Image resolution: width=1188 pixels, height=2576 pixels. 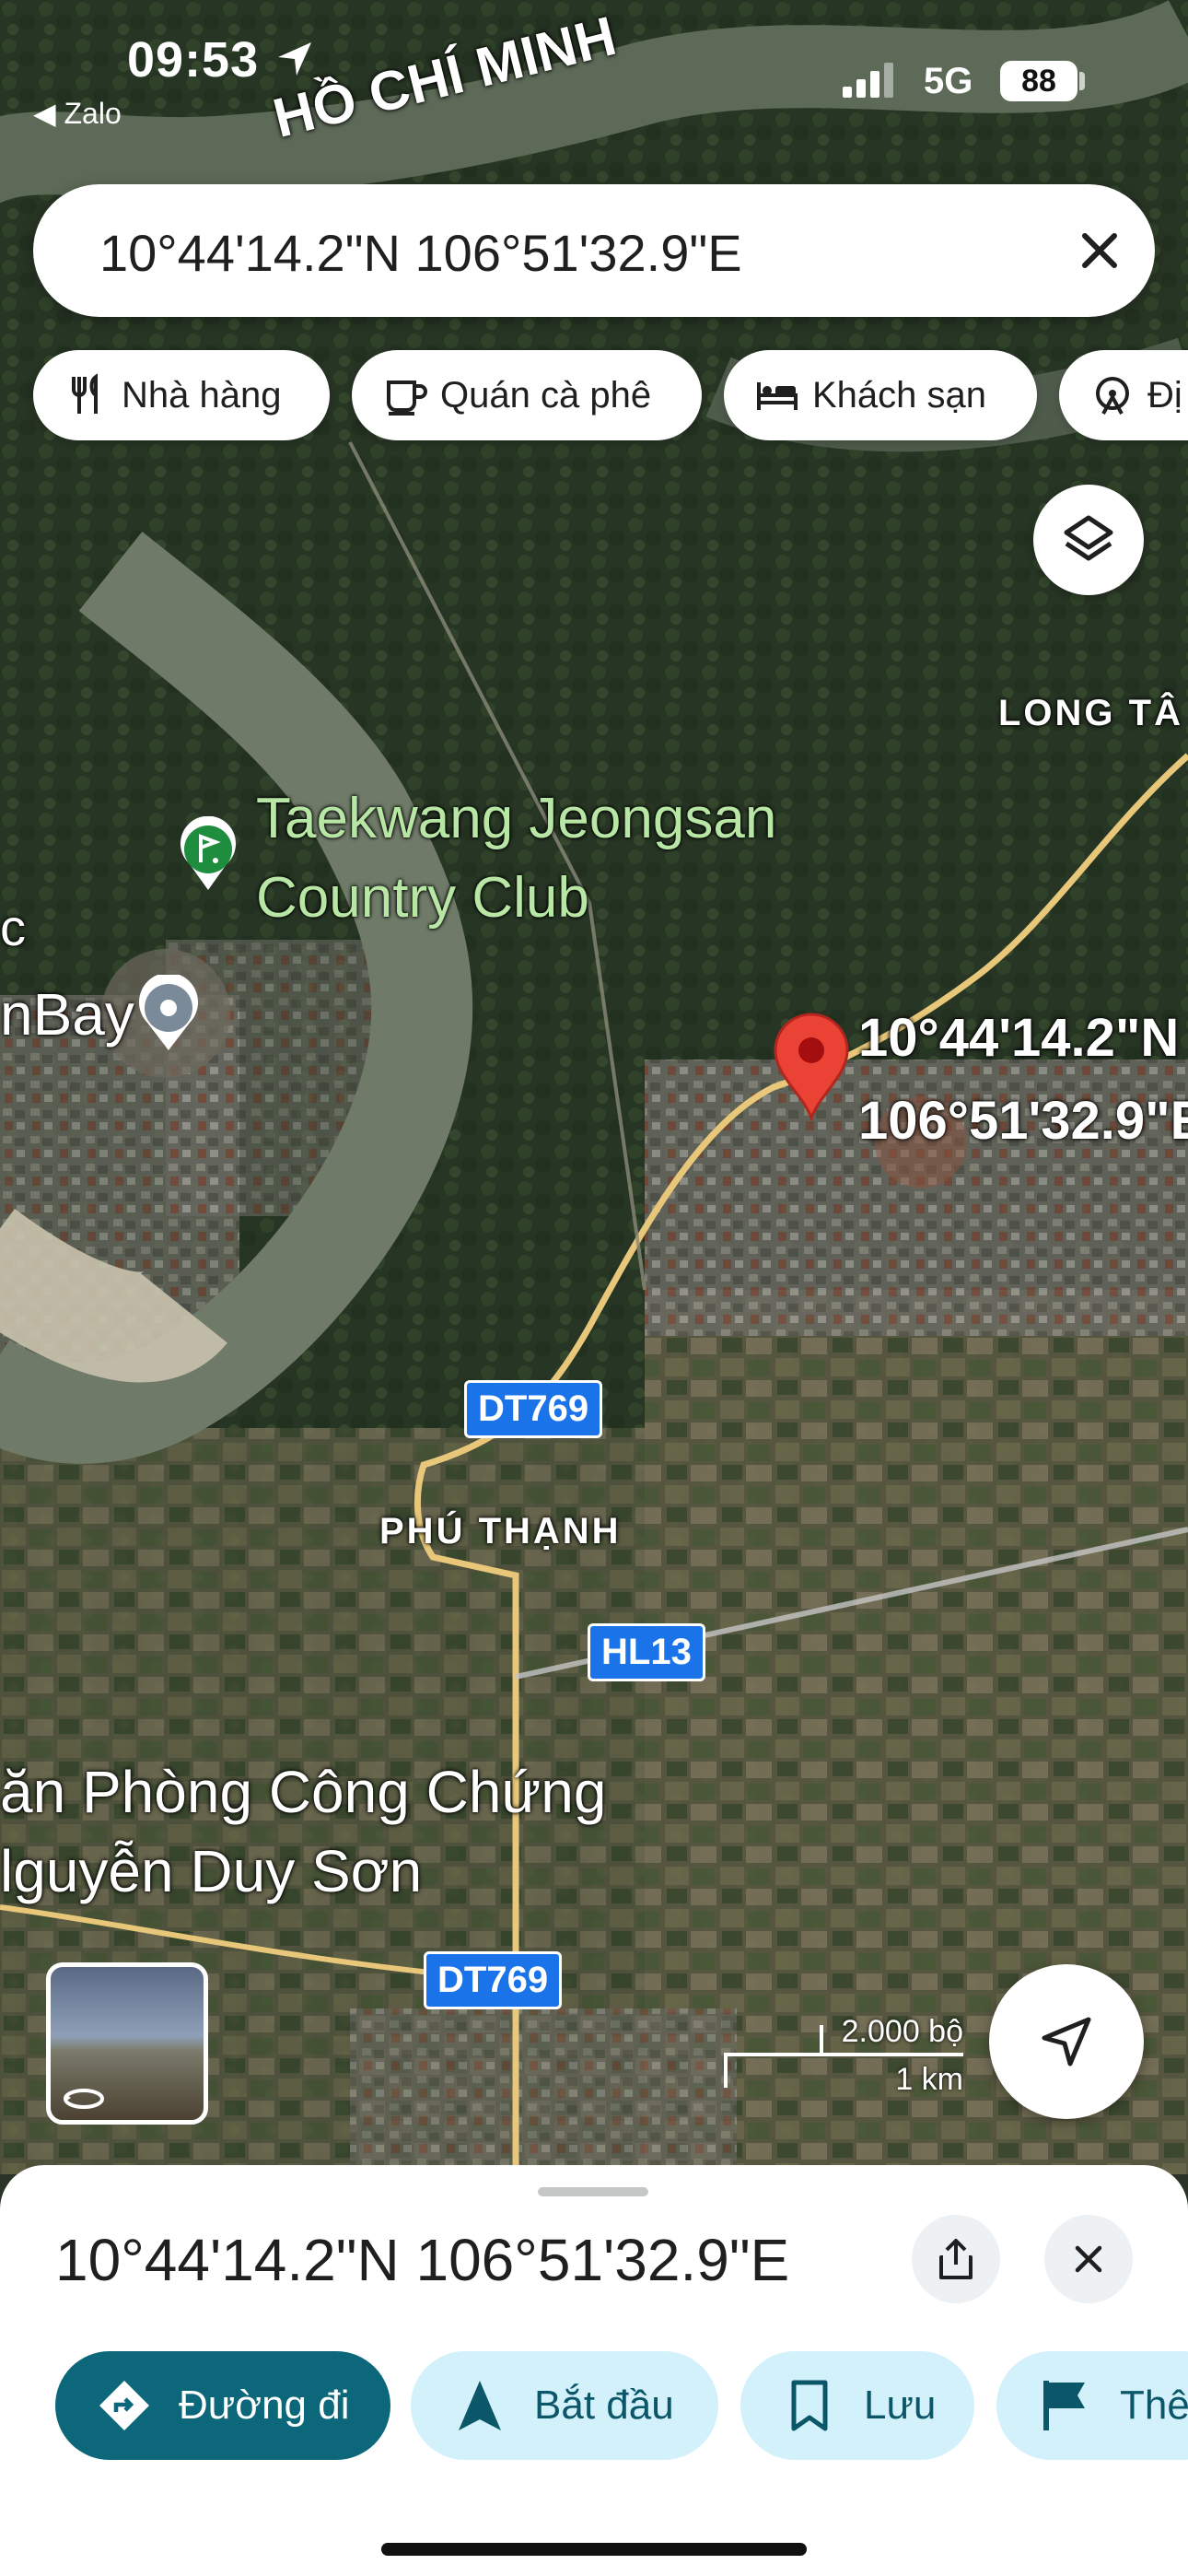 I want to click on coffee-icon, so click(x=407, y=398).